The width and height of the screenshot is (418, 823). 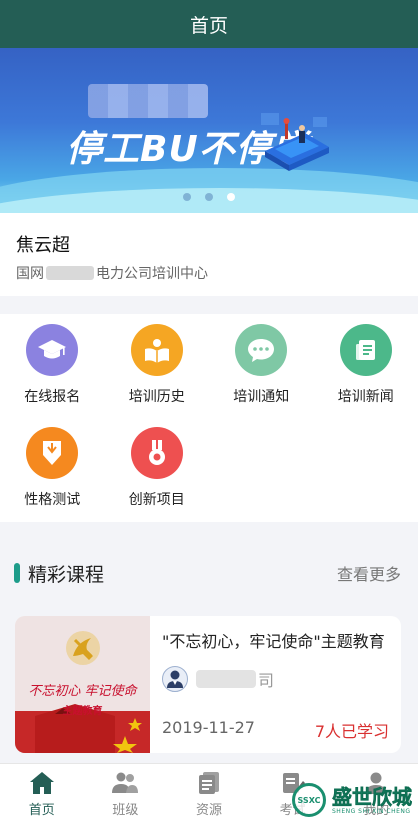 I want to click on featured-courses-header: 精彩课程 查看更多, so click(x=209, y=573).